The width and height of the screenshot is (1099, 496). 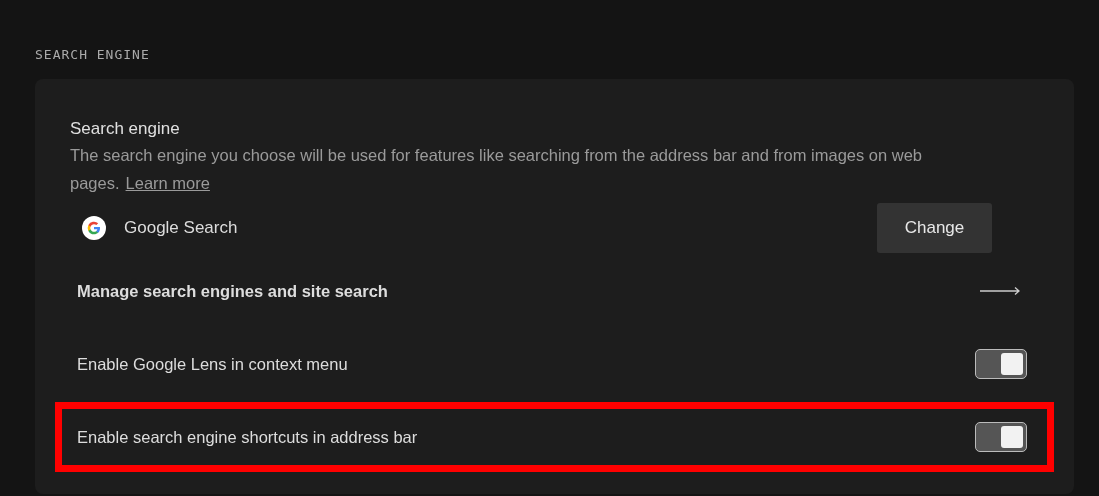 I want to click on setting-label: Enable Google Lens in context menu, so click(x=212, y=364).